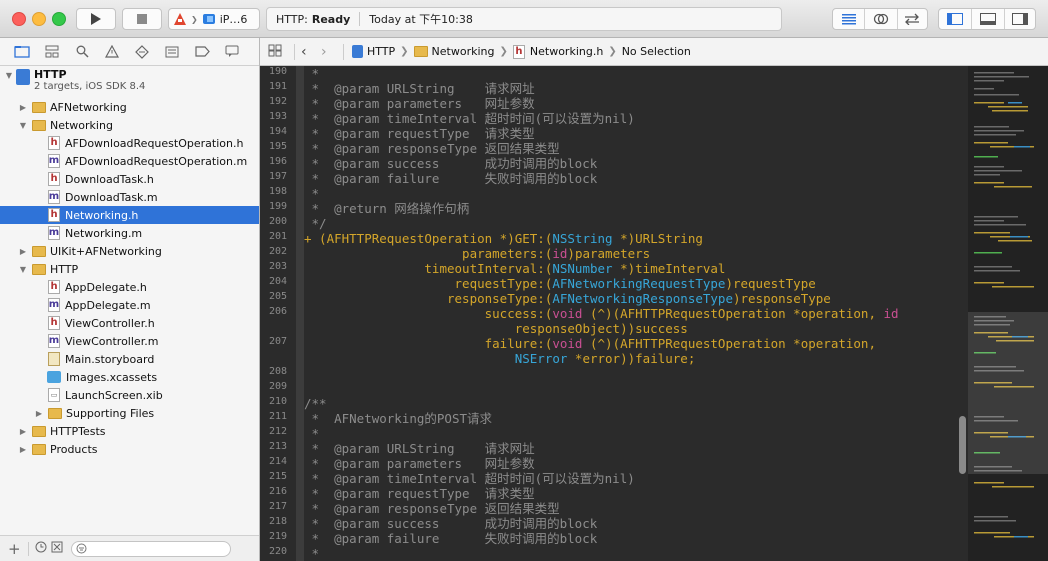  I want to click on status-time: Today at 下午10:38, so click(421, 19).